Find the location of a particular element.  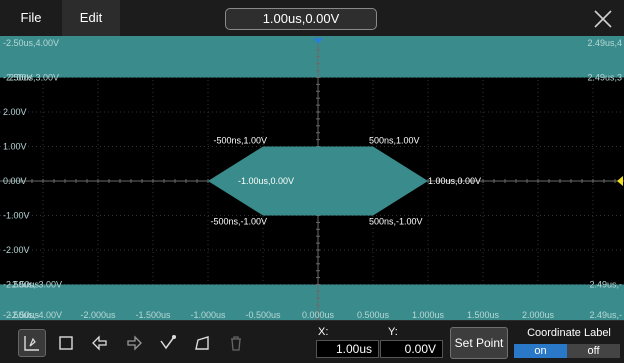

select-tool-icon is located at coordinates (32, 343).